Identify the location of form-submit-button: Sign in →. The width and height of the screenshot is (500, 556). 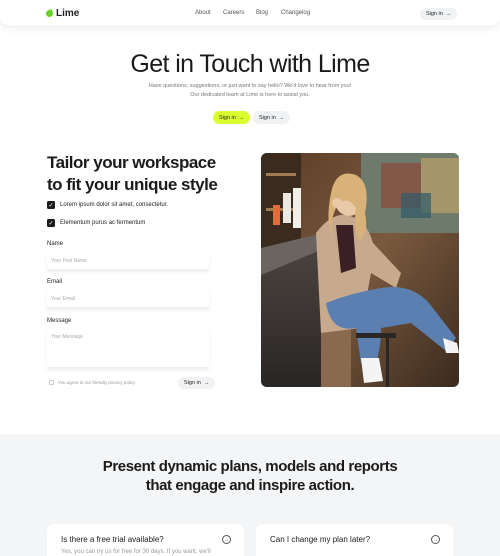
(197, 383).